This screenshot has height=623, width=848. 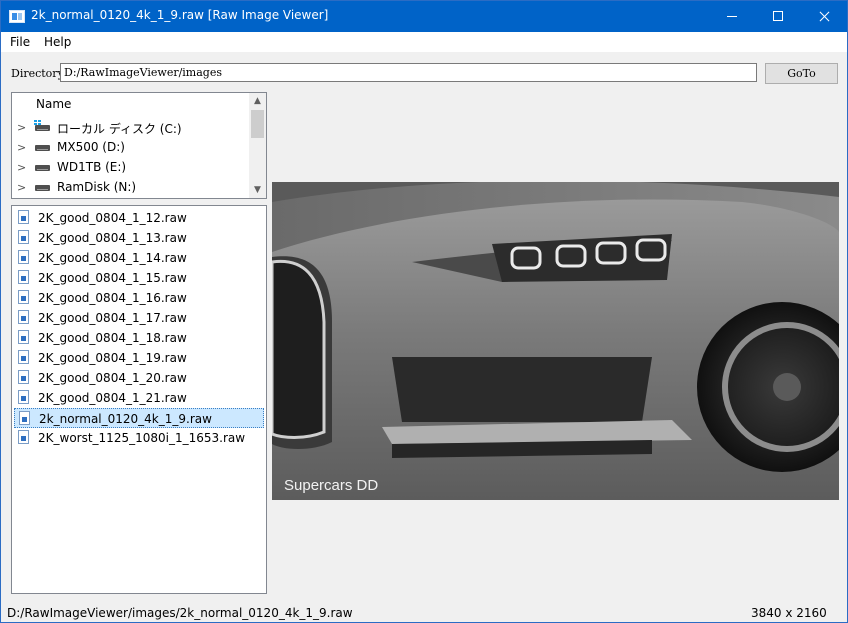 I want to click on minimize-button, so click(x=732, y=16).